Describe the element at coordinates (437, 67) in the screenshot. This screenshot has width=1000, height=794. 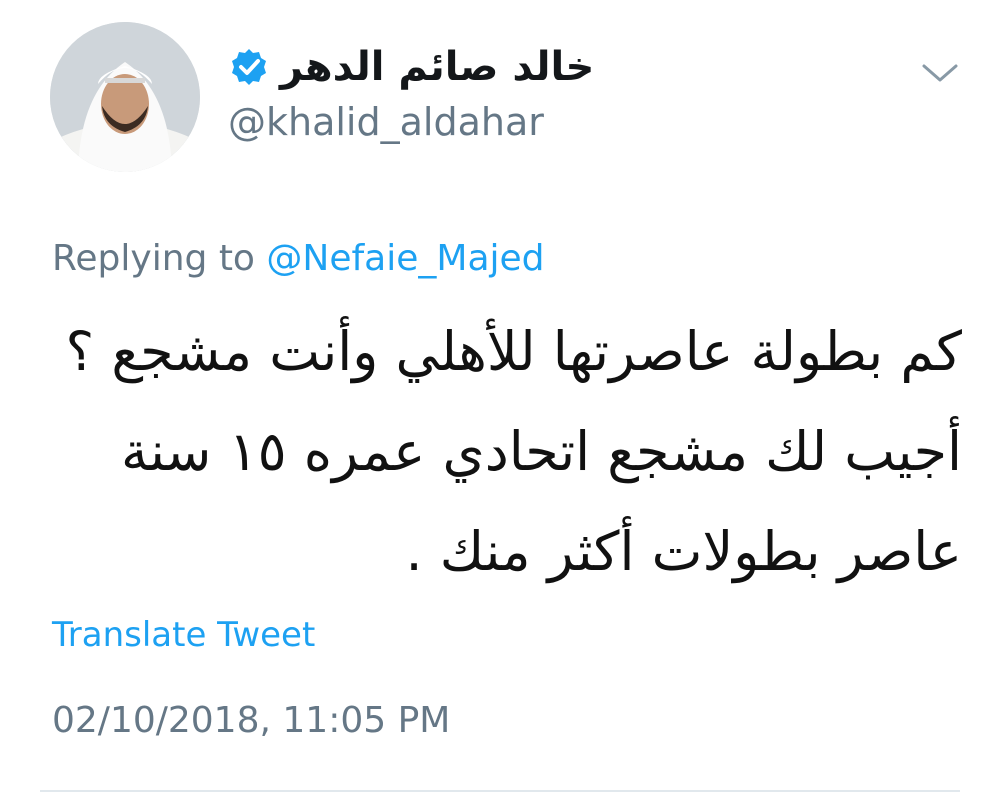
I see `author-display-name: خالد صائم الدهر` at that location.